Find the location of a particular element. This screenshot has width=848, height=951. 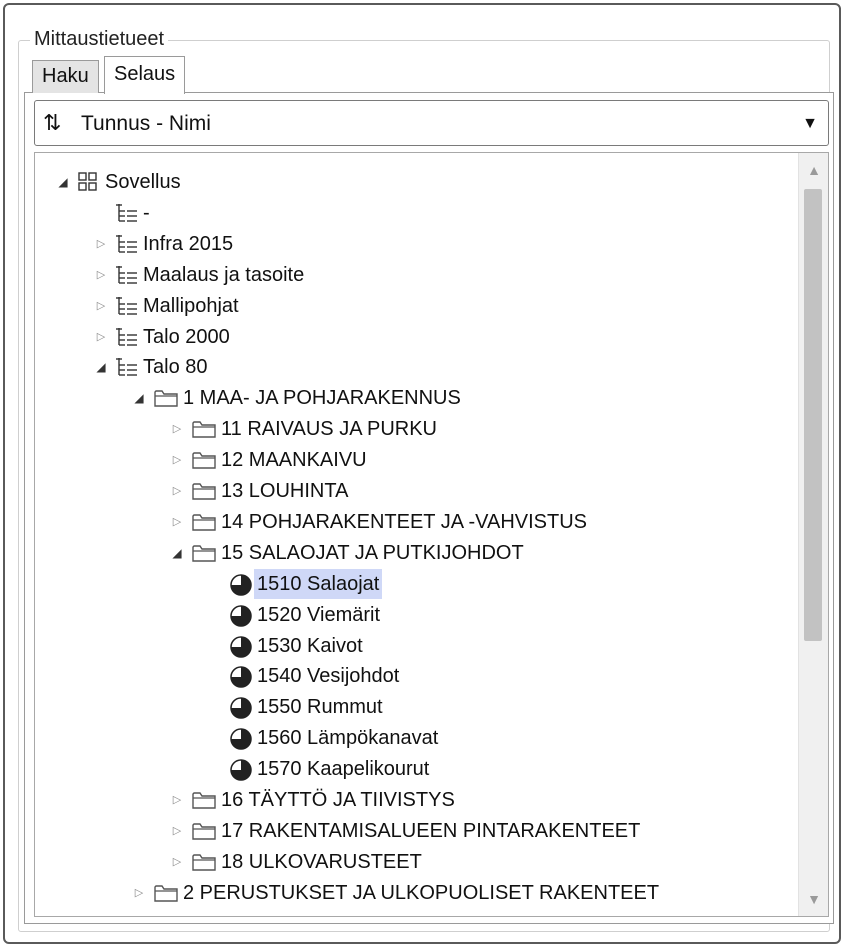

tree-item-label: 1550 Rummut is located at coordinates (320, 707).